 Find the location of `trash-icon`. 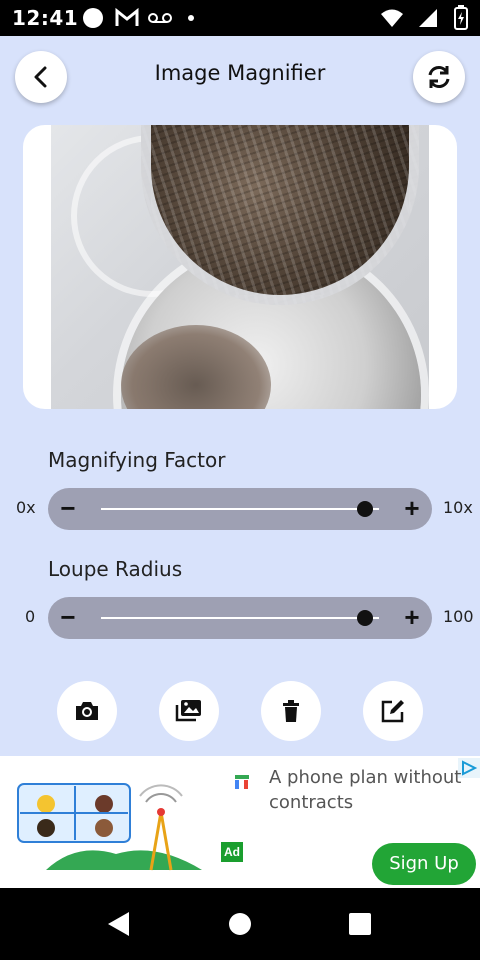

trash-icon is located at coordinates (291, 711).